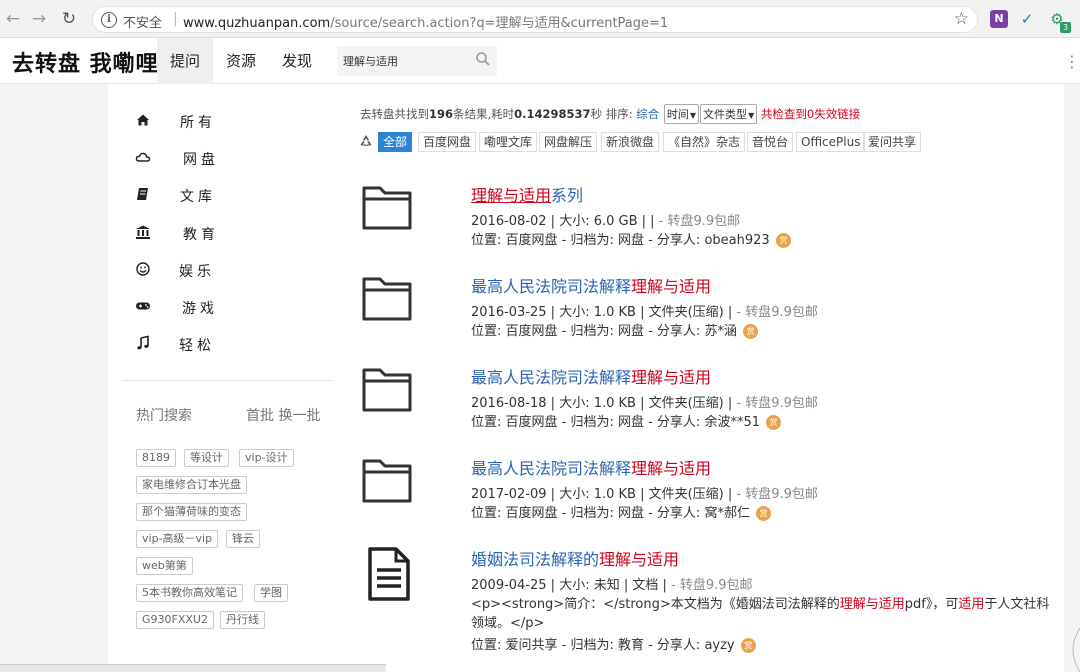 The image size is (1080, 672). I want to click on hot-tag: 那个猫薄荷味的变态, so click(191, 512).